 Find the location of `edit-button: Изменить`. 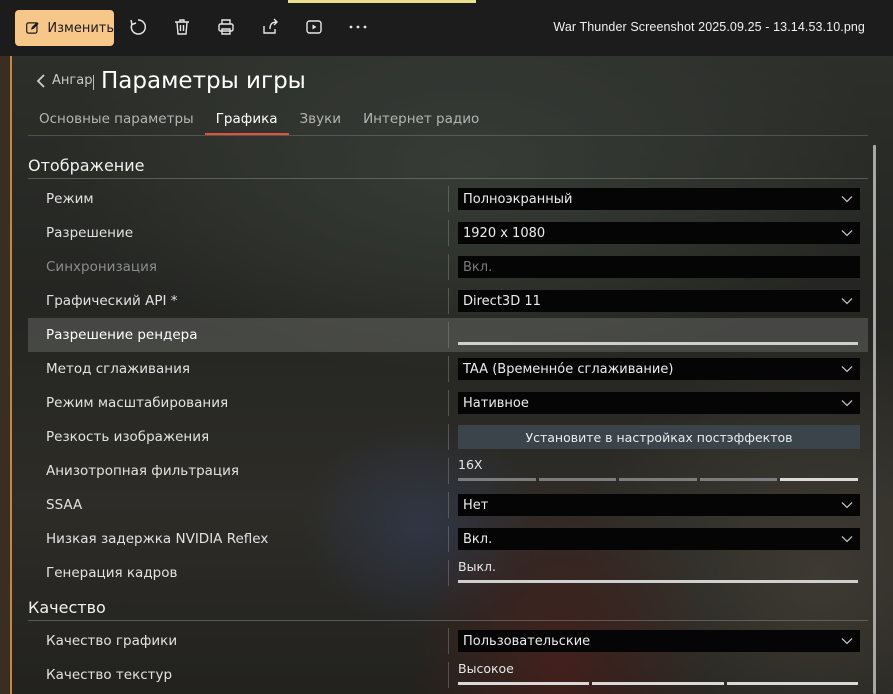

edit-button: Изменить is located at coordinates (64, 28).